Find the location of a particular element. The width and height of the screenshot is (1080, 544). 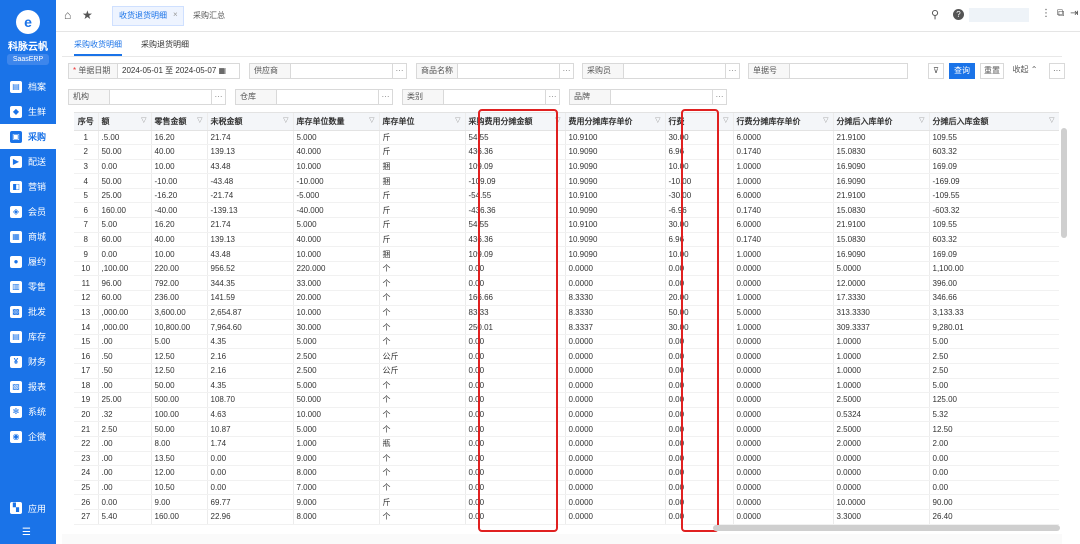

sidebar-item: ✻ 系统 is located at coordinates (28, 411).